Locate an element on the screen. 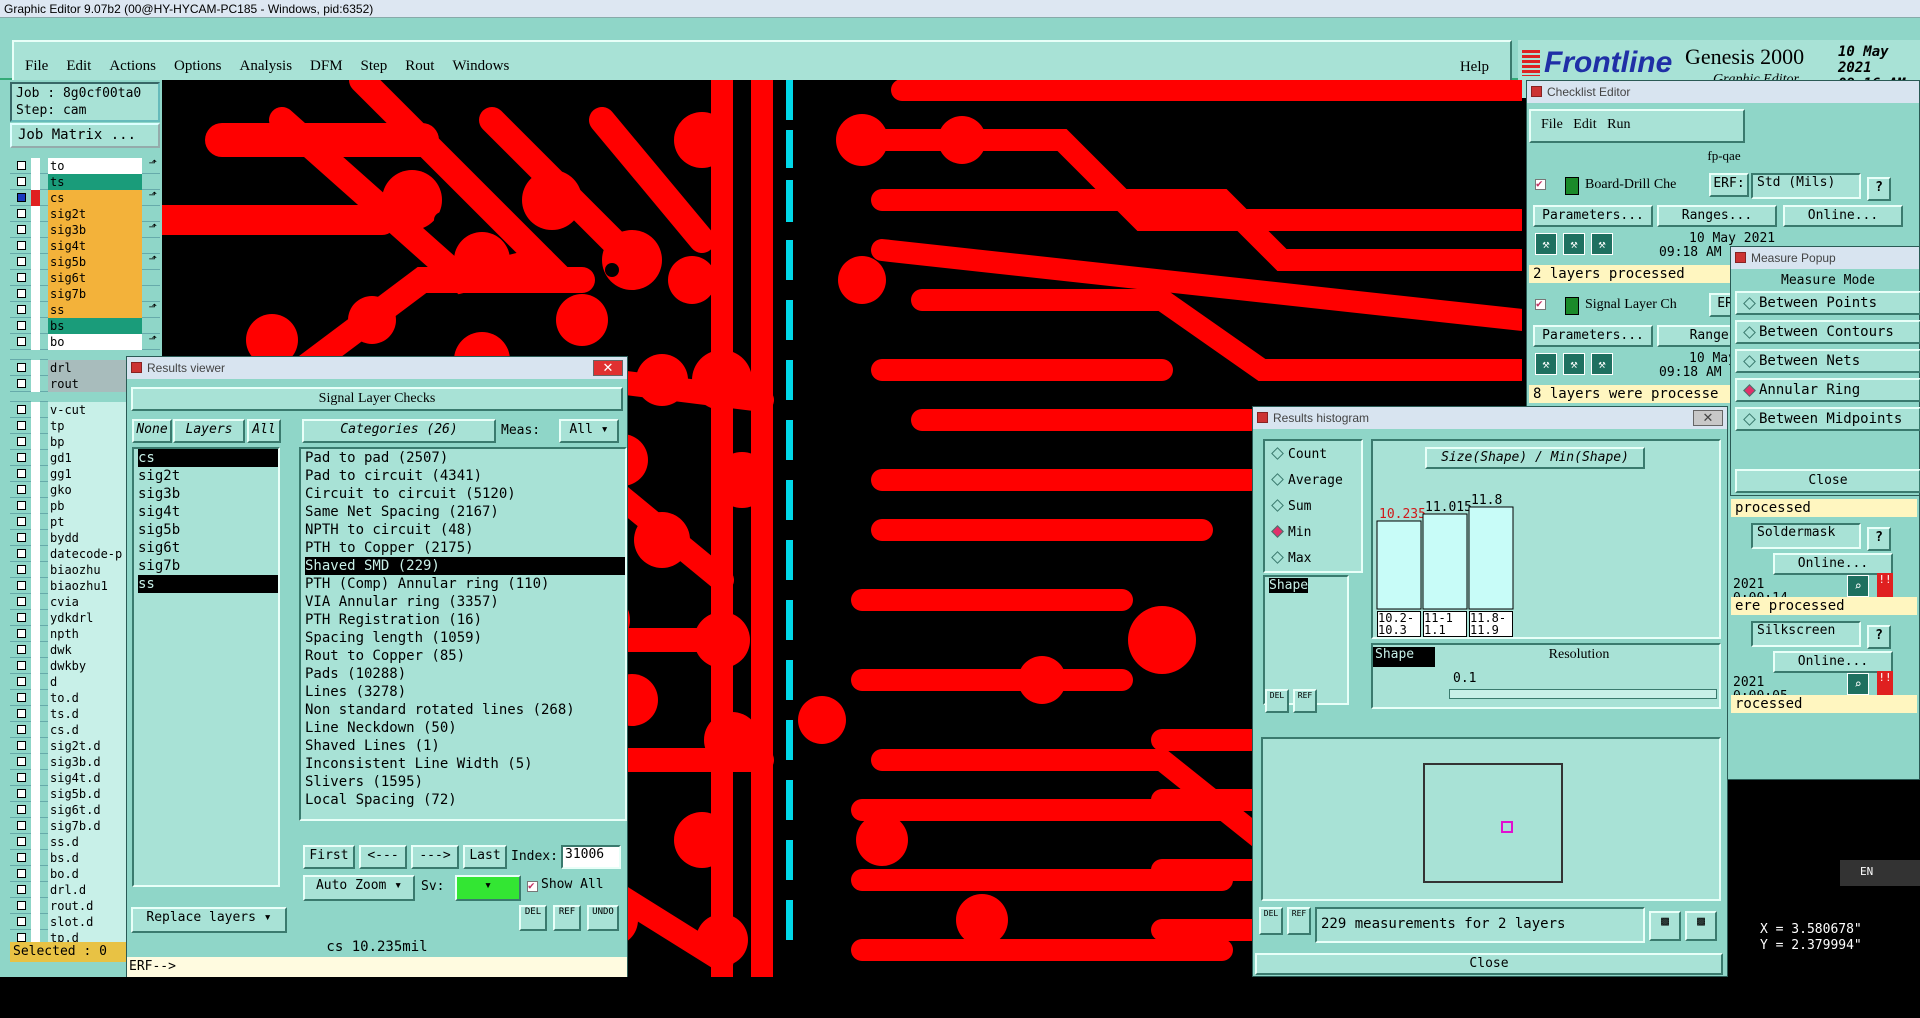 This screenshot has width=1920, height=1018. result-layer-item: cs is located at coordinates (208, 458).